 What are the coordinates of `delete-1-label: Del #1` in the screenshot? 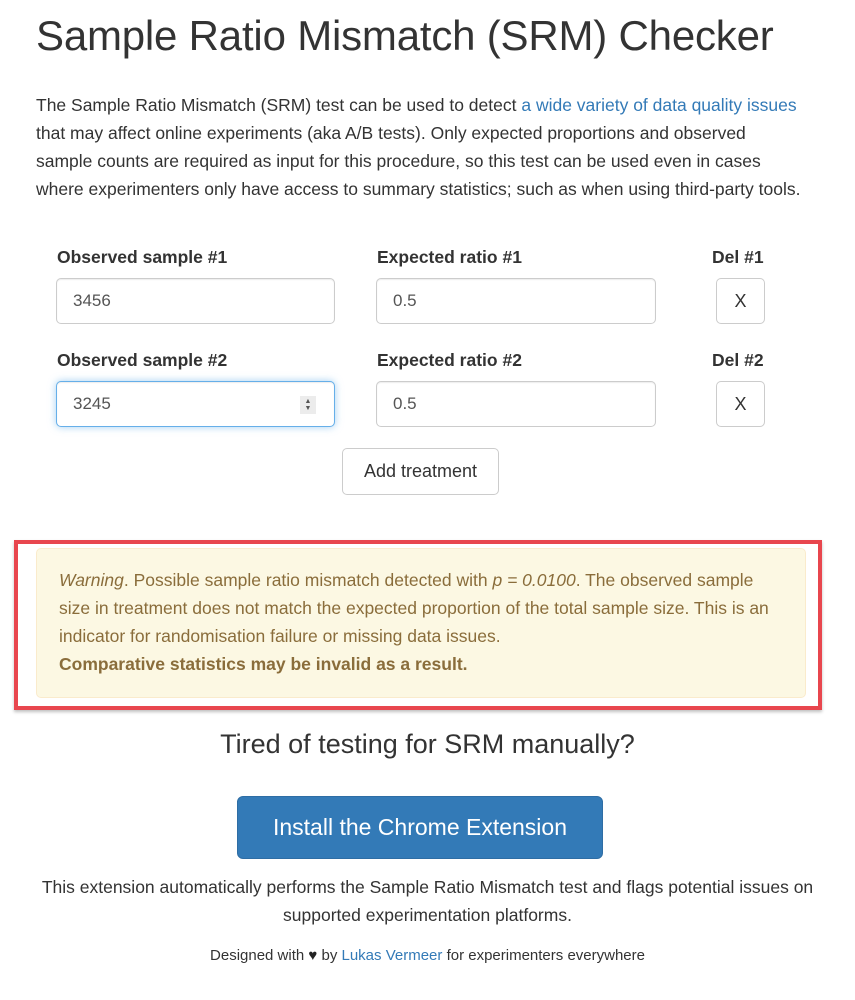 It's located at (738, 257).